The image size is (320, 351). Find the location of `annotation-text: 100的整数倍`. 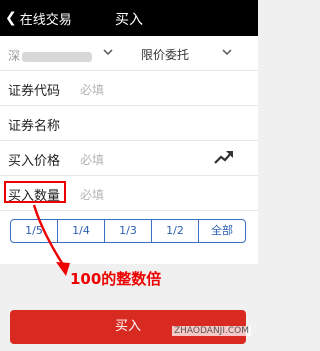

annotation-text: 100的整数倍 is located at coordinates (116, 279).